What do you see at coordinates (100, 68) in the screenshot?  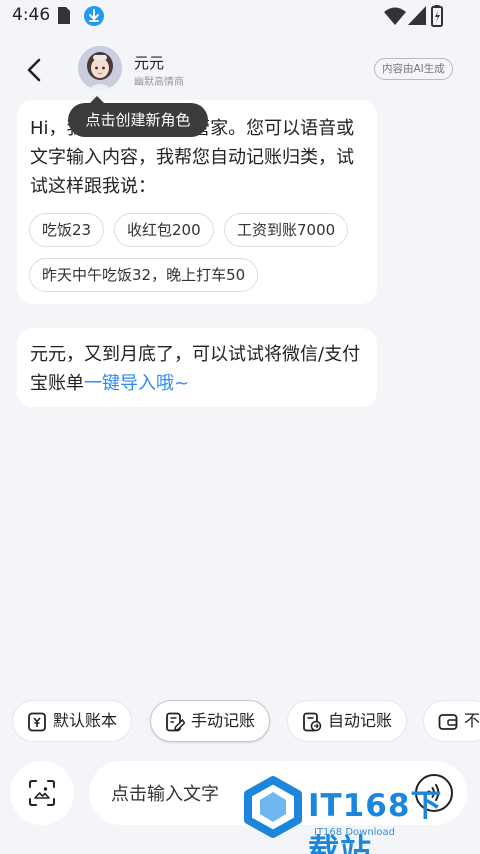 I see `avatar` at bounding box center [100, 68].